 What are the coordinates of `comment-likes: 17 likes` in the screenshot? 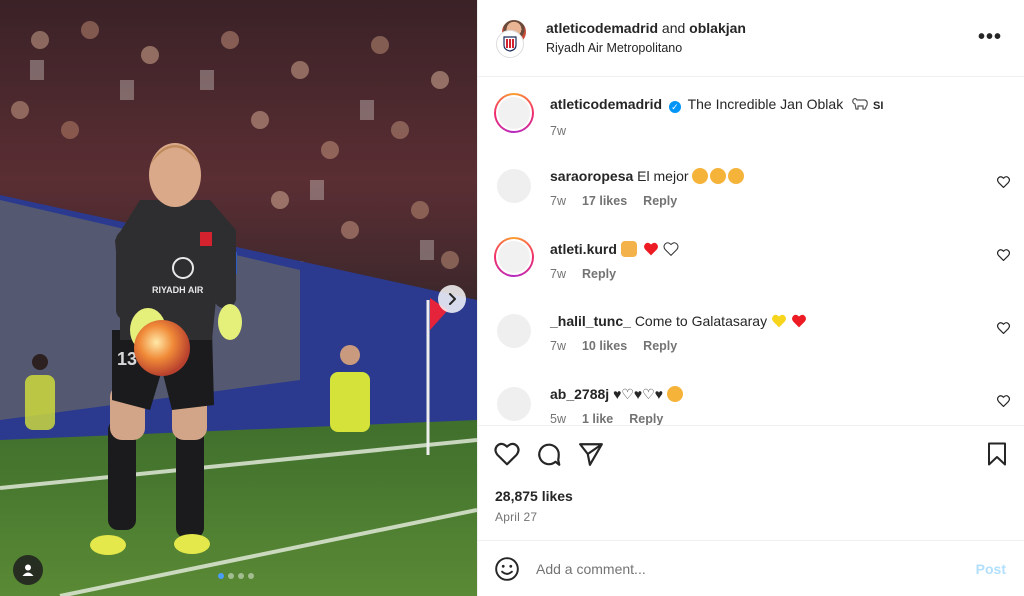 It's located at (604, 201).